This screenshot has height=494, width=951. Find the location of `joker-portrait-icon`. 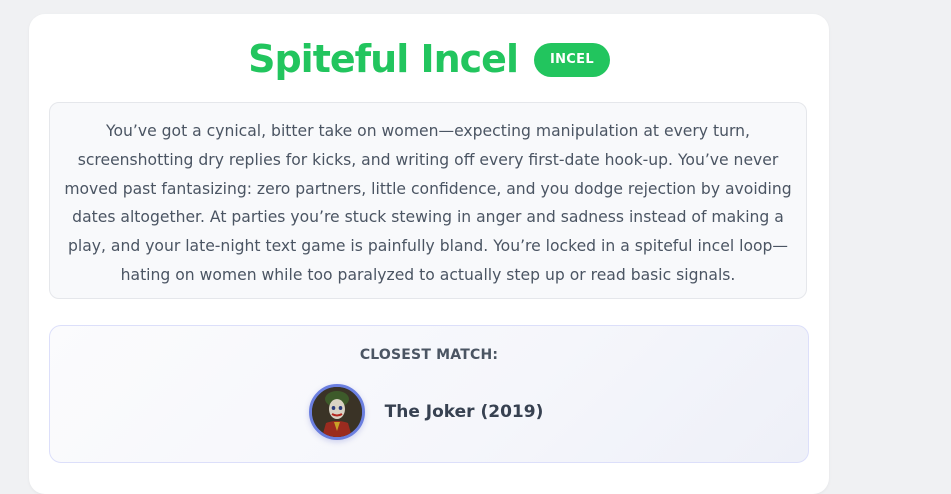

joker-portrait-icon is located at coordinates (336, 412).